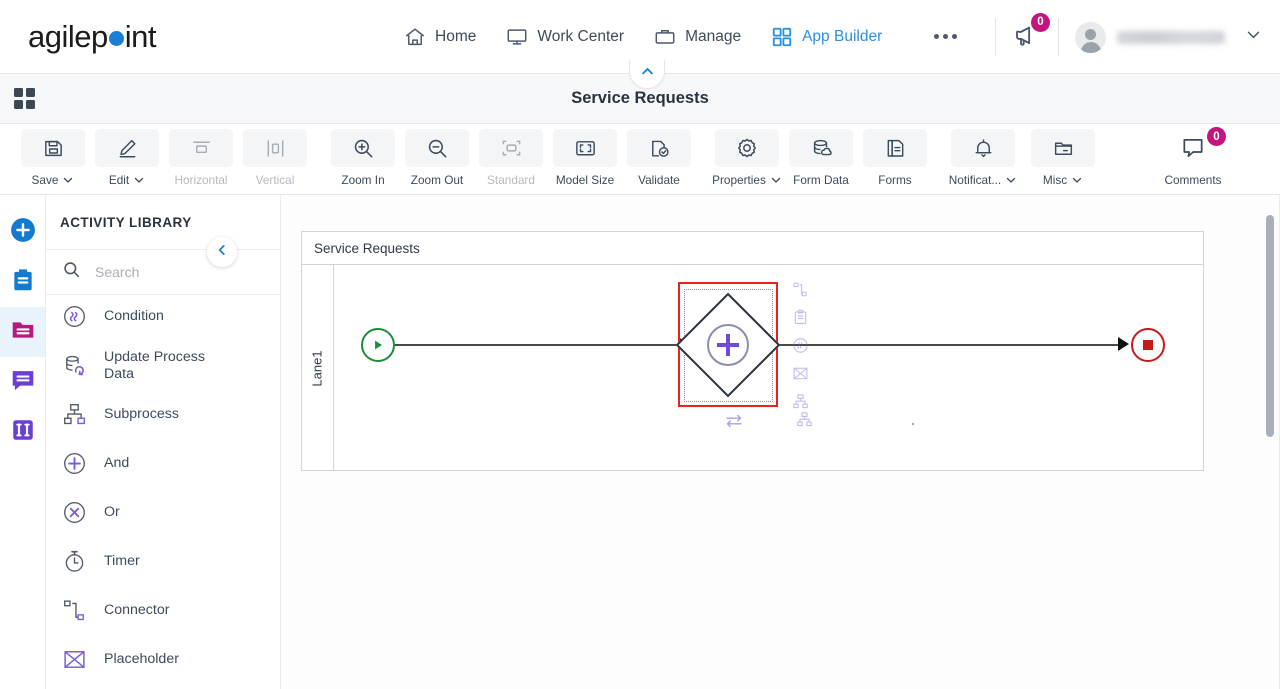 The image size is (1280, 689). I want to click on rail-clipboard-button, so click(22, 282).